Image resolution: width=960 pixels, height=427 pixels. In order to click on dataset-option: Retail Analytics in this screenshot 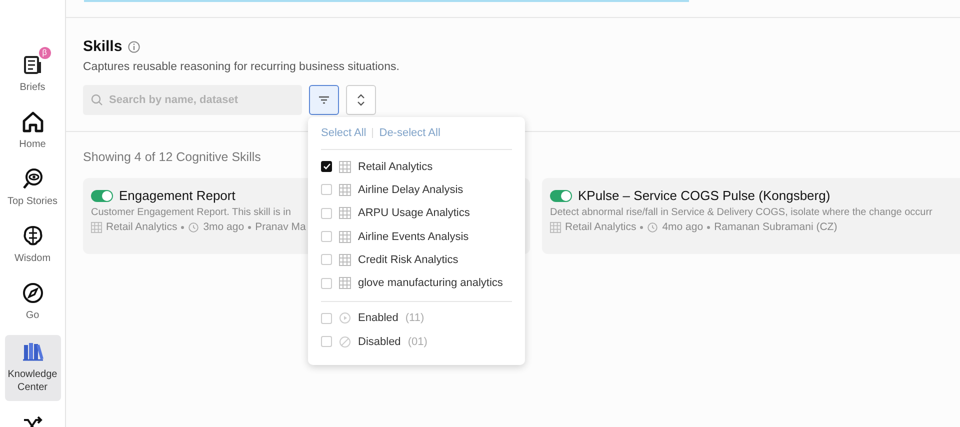, I will do `click(395, 166)`.